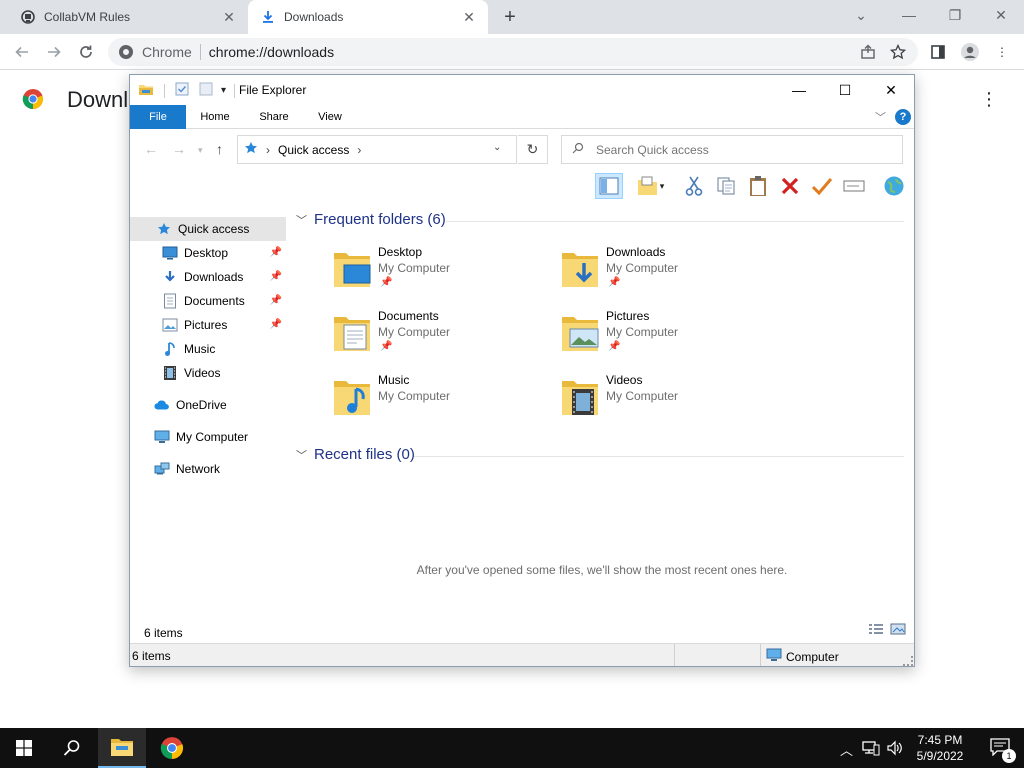 This screenshot has height=768, width=1024. Describe the element at coordinates (522, 117) in the screenshot. I see `ribbon-tabs: File Home Share View ﹀ ?` at that location.